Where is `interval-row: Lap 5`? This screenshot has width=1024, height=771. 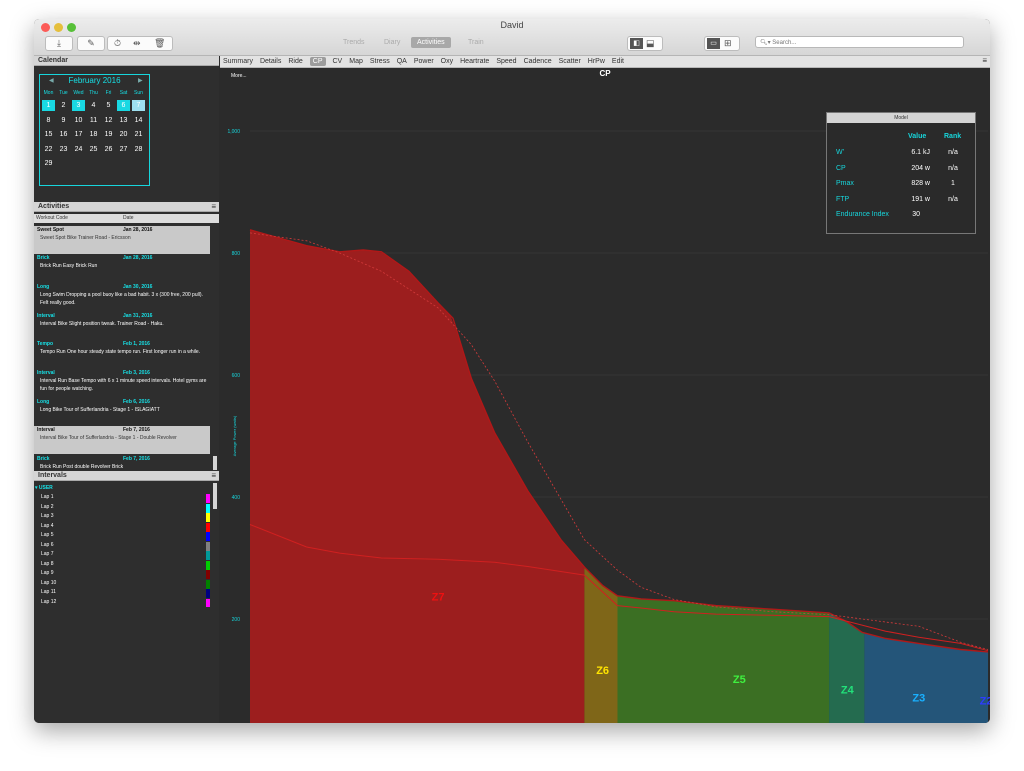 interval-row: Lap 5 is located at coordinates (47, 535).